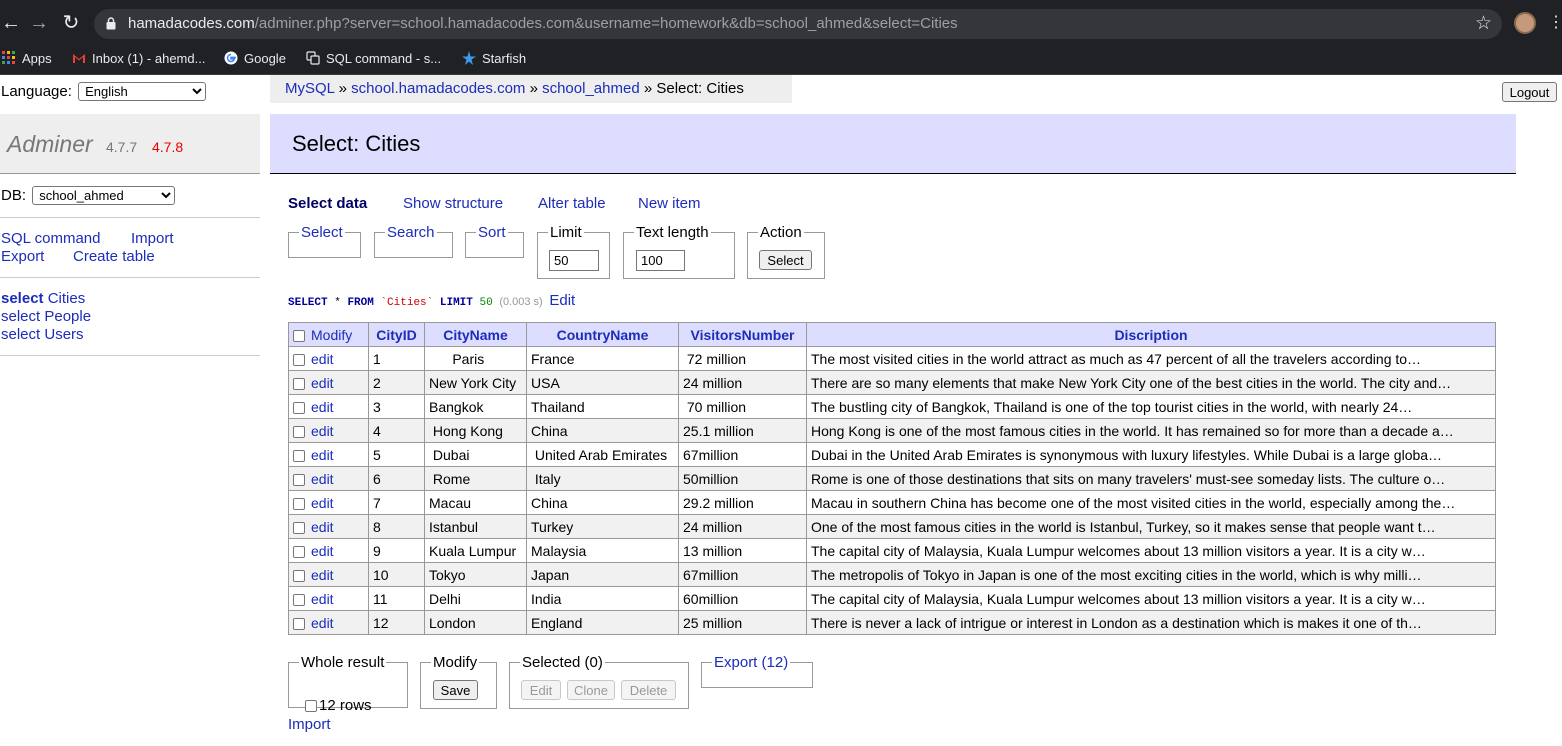  What do you see at coordinates (311, 706) in the screenshot?
I see `all-rows-checkbox` at bounding box center [311, 706].